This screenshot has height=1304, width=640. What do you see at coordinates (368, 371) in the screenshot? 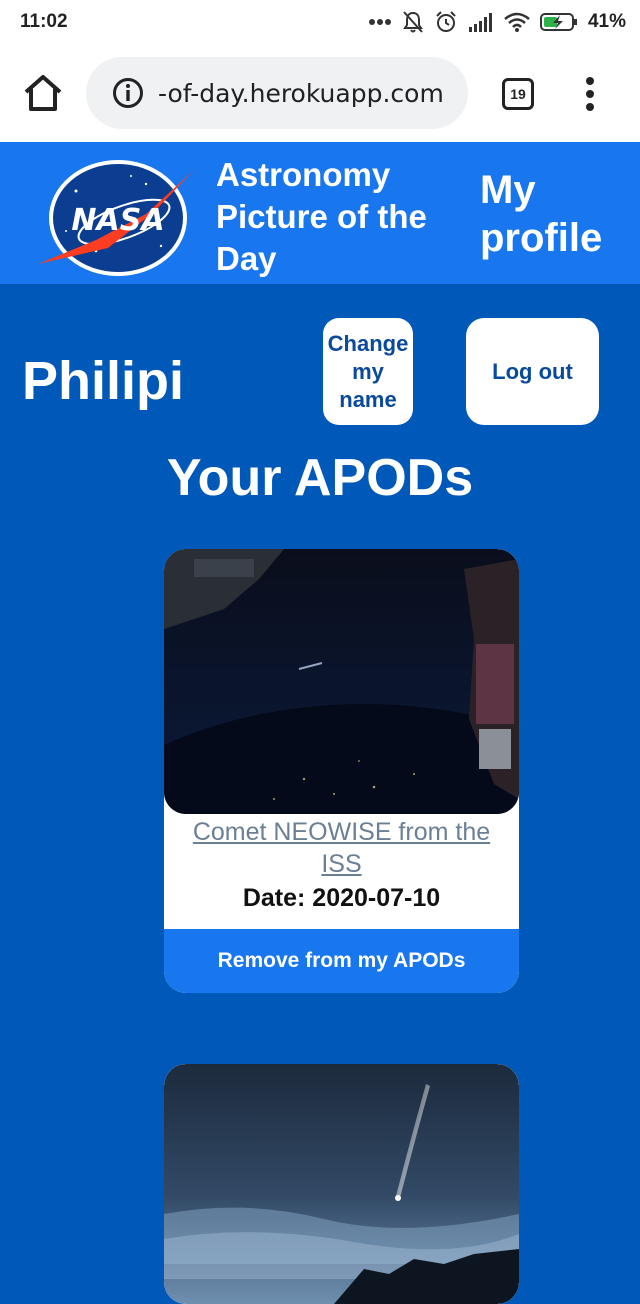
I see `change-name-button: Change my name` at bounding box center [368, 371].